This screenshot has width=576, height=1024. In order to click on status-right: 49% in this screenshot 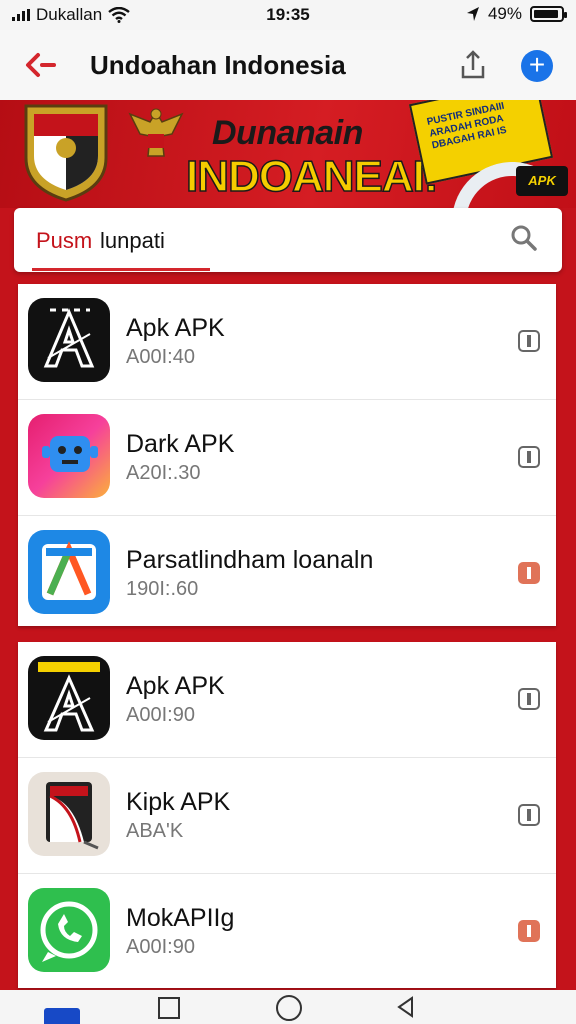, I will do `click(516, 14)`.